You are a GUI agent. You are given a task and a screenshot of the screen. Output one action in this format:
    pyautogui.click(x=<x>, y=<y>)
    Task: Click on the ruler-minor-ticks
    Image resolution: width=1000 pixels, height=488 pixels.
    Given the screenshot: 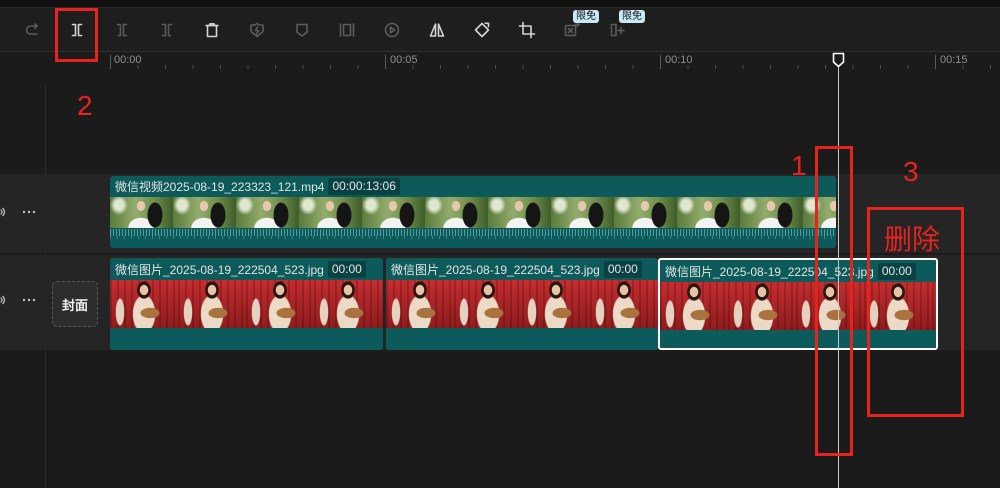 What is the action you would take?
    pyautogui.click(x=555, y=67)
    